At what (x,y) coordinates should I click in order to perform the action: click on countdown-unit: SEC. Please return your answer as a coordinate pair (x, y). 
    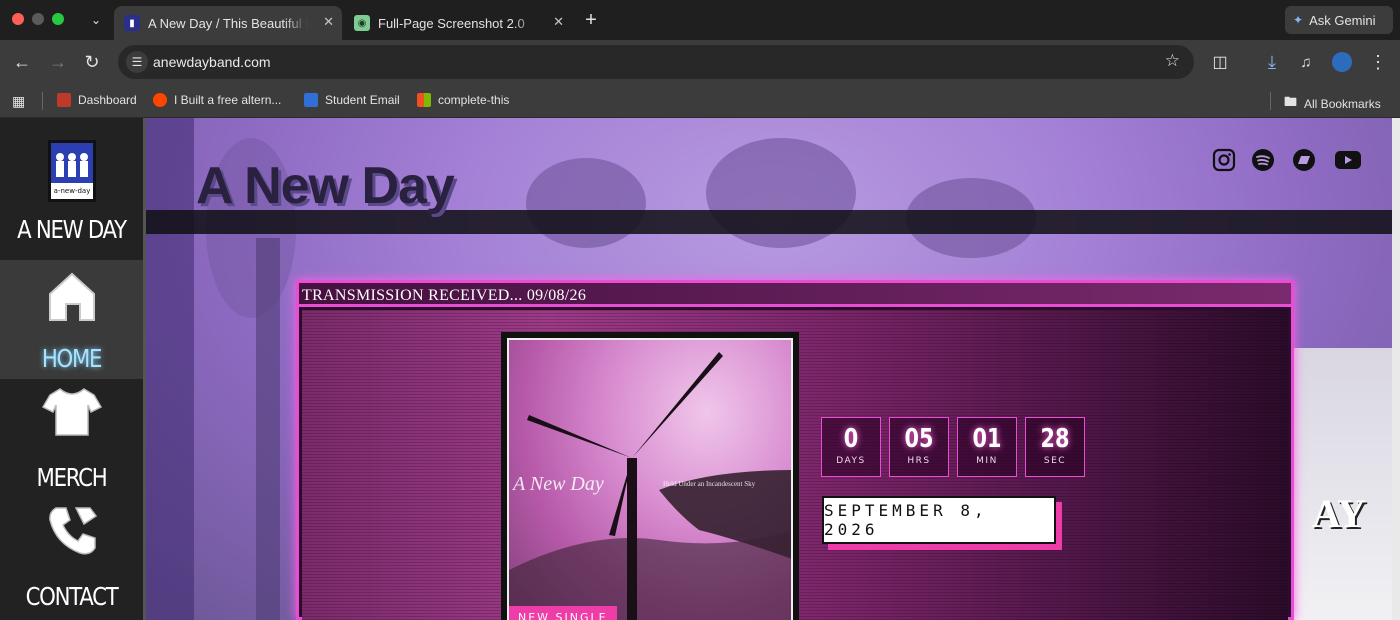
    Looking at the image, I should click on (1055, 461).